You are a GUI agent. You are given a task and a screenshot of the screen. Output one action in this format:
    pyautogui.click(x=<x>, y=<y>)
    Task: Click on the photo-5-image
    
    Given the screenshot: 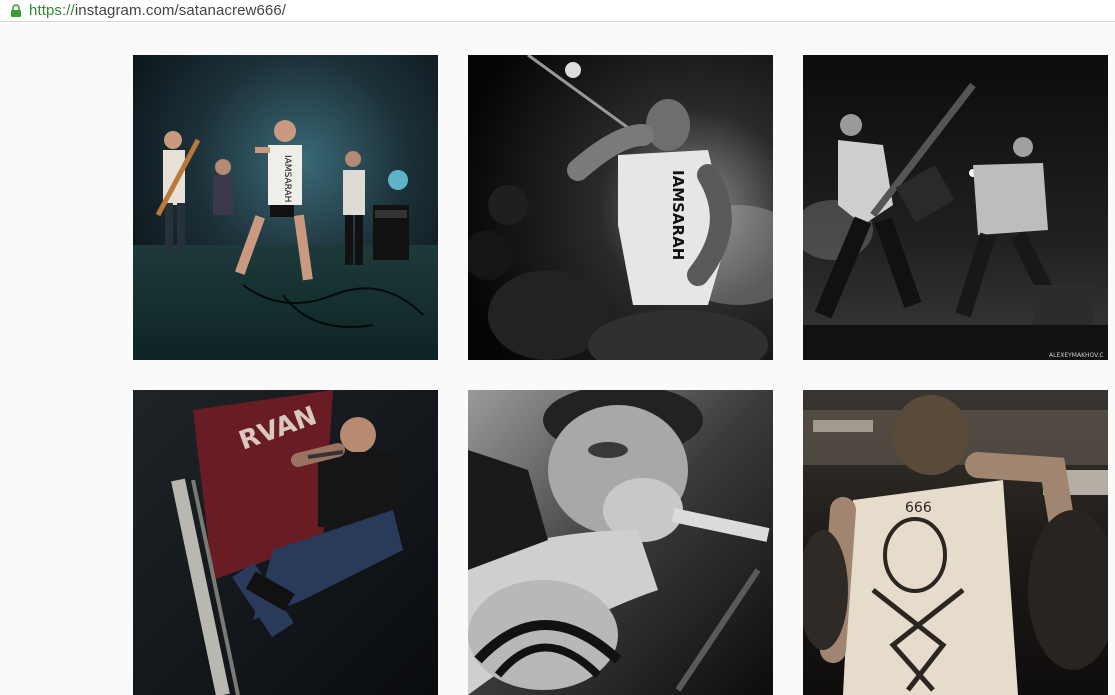 What is the action you would take?
    pyautogui.click(x=620, y=542)
    